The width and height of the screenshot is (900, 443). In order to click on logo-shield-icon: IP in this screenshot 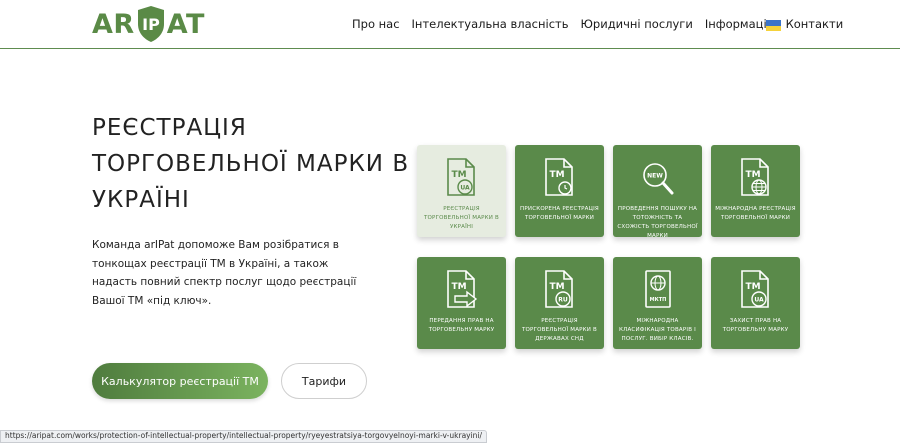, I will do `click(150, 24)`.